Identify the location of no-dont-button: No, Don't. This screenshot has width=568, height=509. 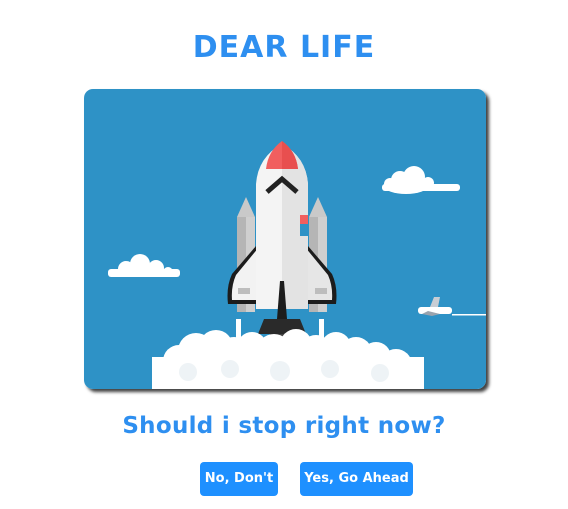
(239, 479).